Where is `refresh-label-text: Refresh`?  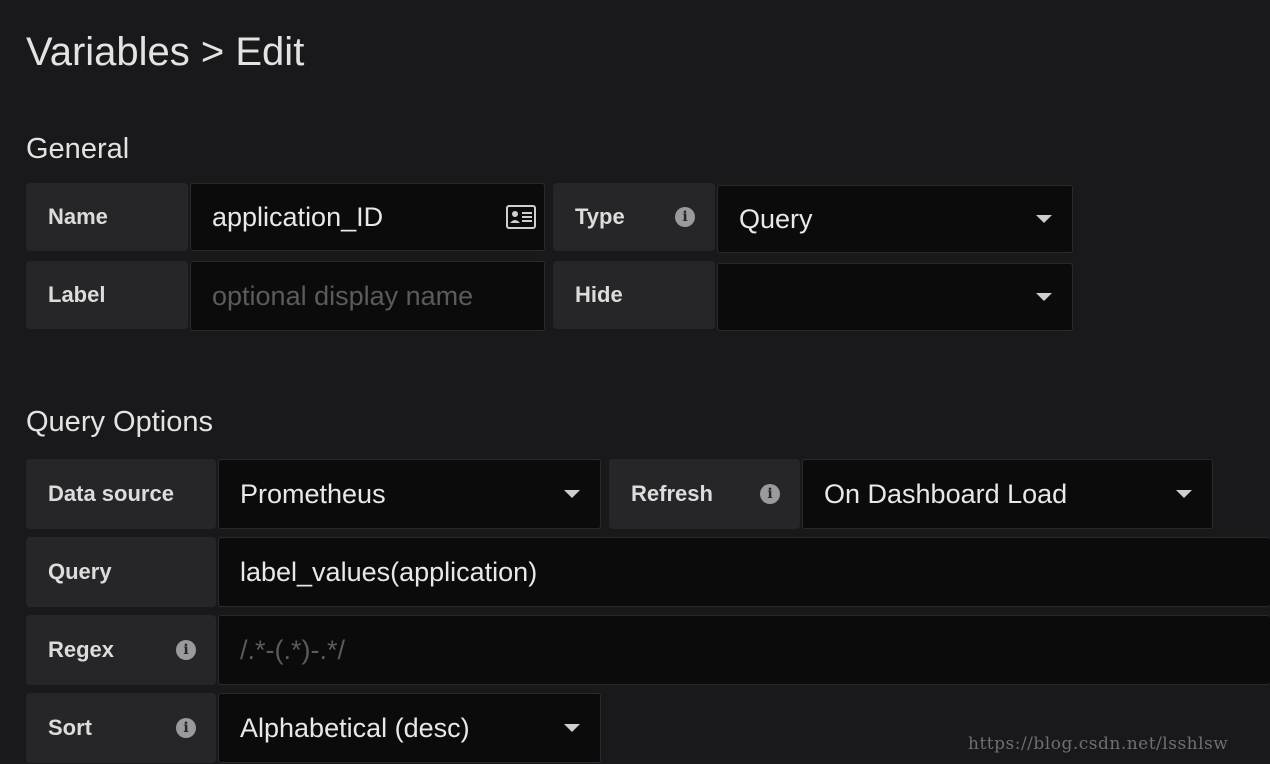 refresh-label-text: Refresh is located at coordinates (672, 493).